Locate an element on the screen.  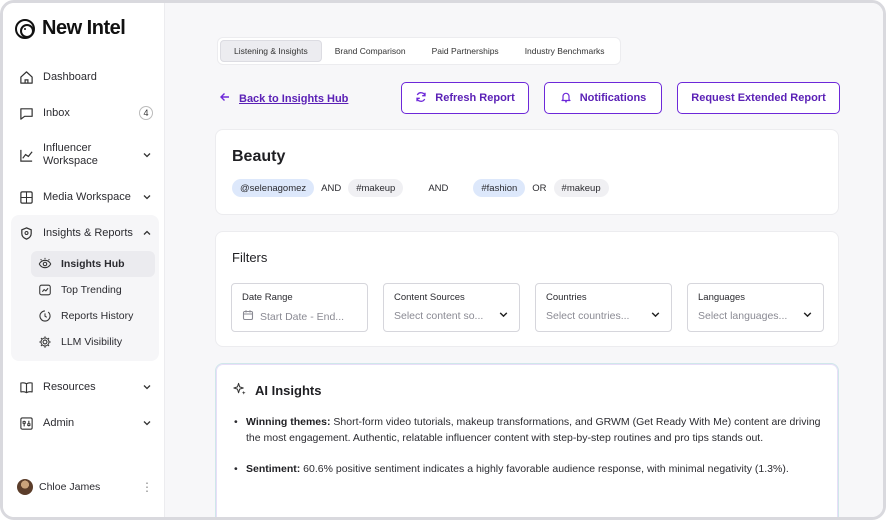
more-options-icon: ⋮ is located at coordinates (147, 487).